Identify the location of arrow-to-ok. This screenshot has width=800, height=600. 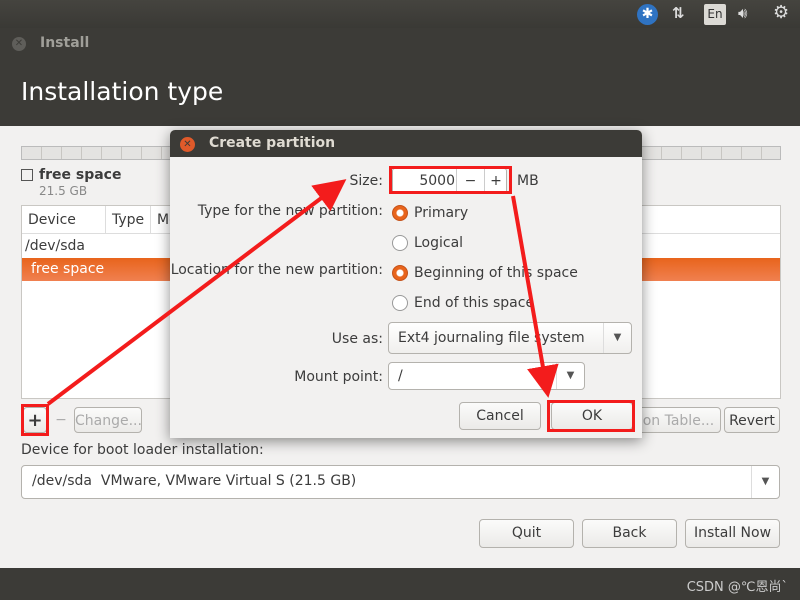
(535, 296).